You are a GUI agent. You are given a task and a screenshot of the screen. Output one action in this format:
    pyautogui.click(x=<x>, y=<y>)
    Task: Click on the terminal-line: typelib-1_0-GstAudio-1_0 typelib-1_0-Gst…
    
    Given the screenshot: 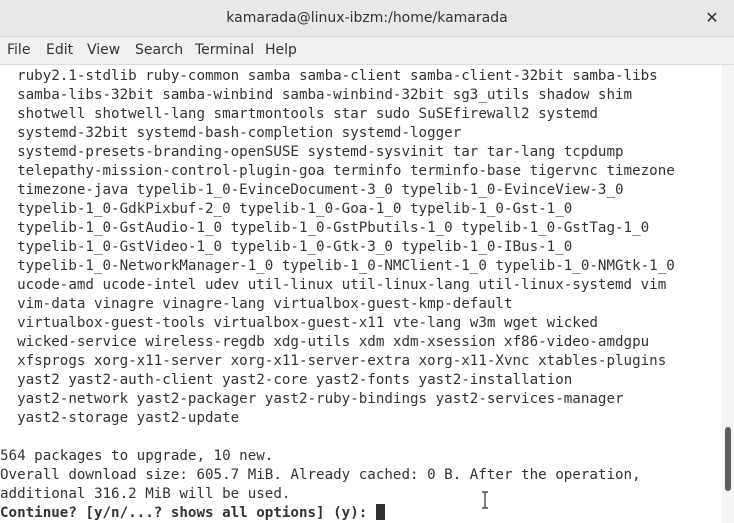 What is the action you would take?
    pyautogui.click(x=325, y=228)
    